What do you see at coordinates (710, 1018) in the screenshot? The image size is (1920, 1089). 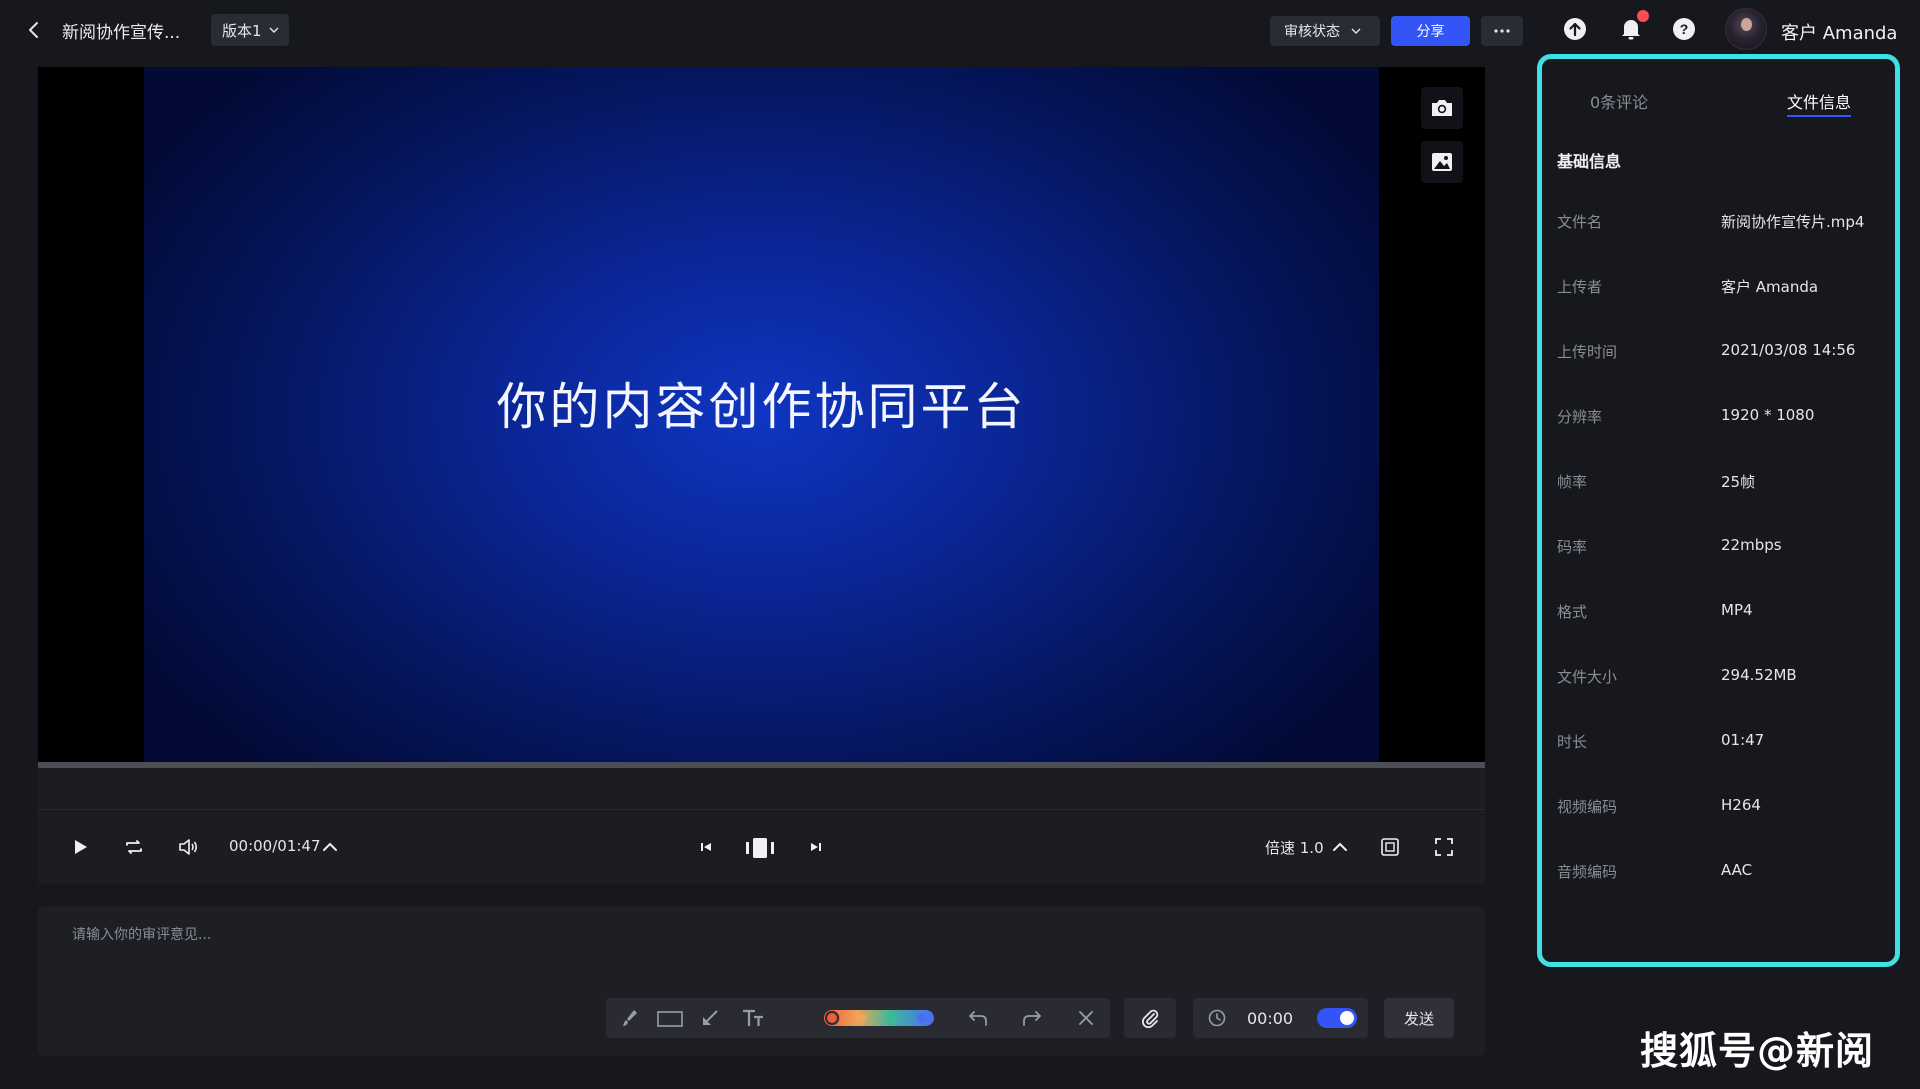 I see `arrow-tool-icon` at bounding box center [710, 1018].